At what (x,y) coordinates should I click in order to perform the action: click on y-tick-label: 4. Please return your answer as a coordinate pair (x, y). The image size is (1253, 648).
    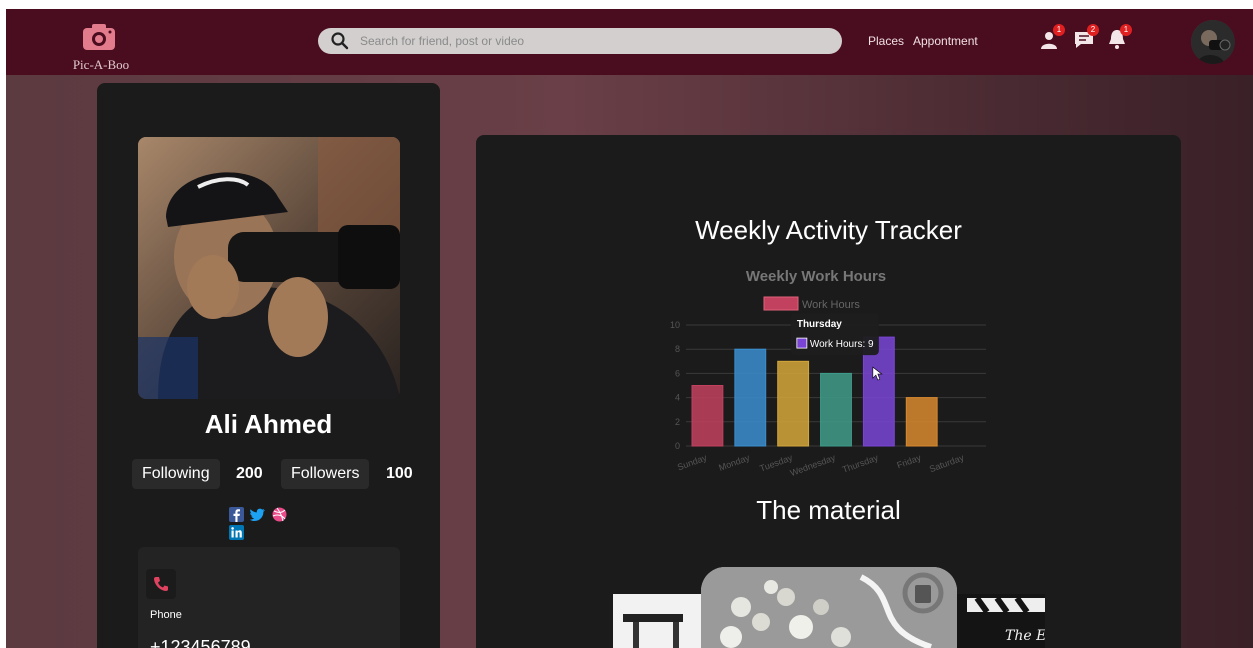
    Looking at the image, I should click on (677, 398).